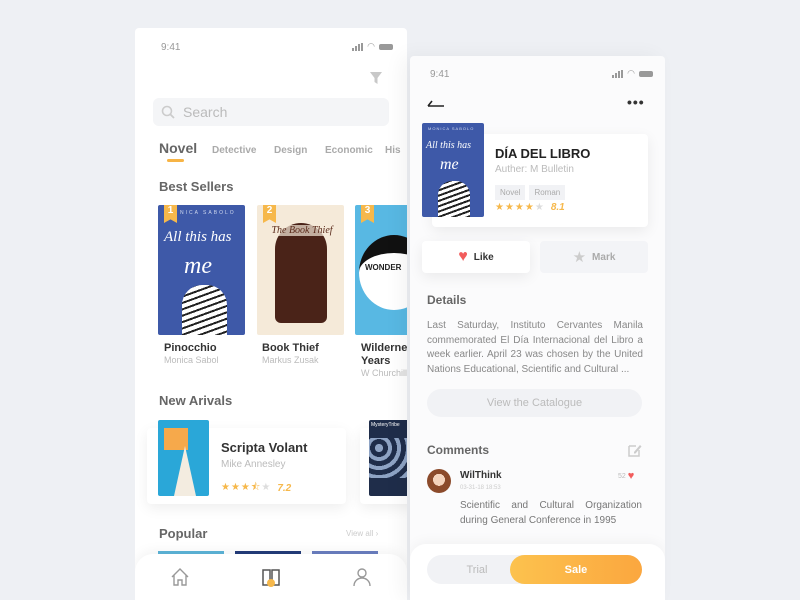  I want to click on book-cover-pinocchio: NICA SABOLO All this has me 1, so click(201, 270).